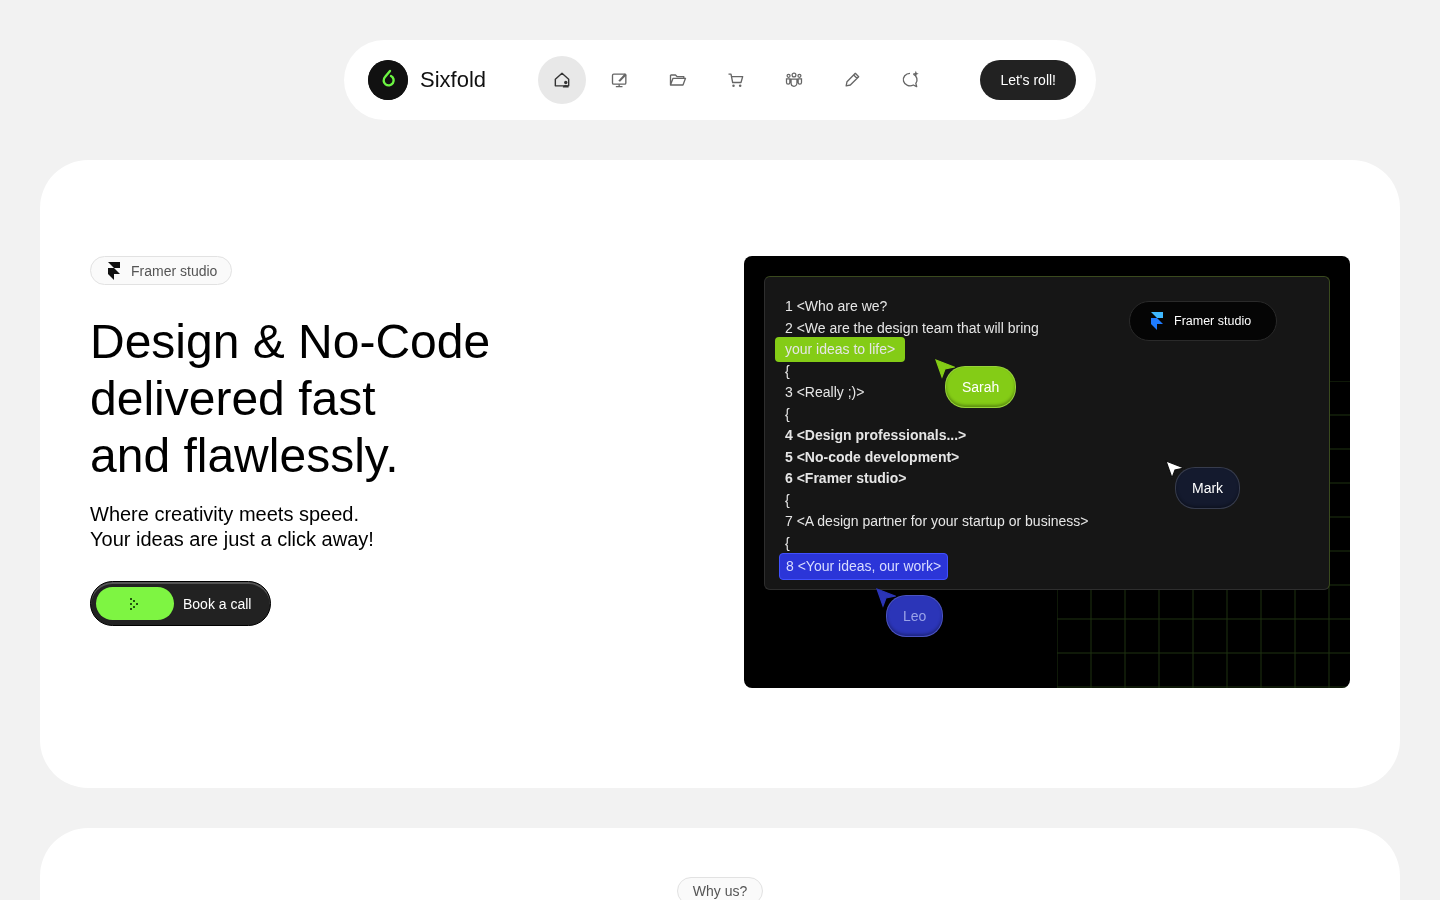 The image size is (1440, 900). I want to click on name-tag: Leo, so click(915, 616).